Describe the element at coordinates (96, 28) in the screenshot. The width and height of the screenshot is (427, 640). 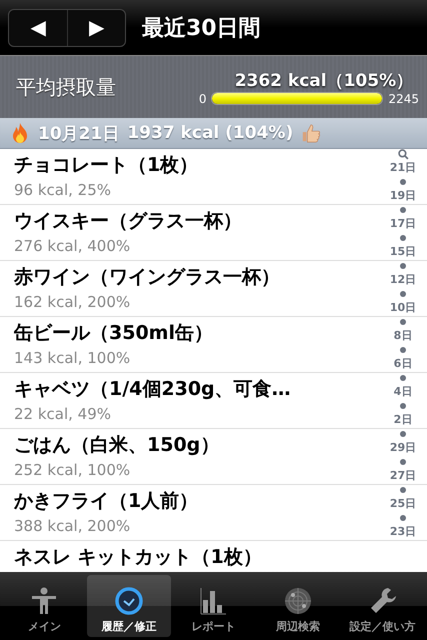
I see `next-button: ▶` at that location.